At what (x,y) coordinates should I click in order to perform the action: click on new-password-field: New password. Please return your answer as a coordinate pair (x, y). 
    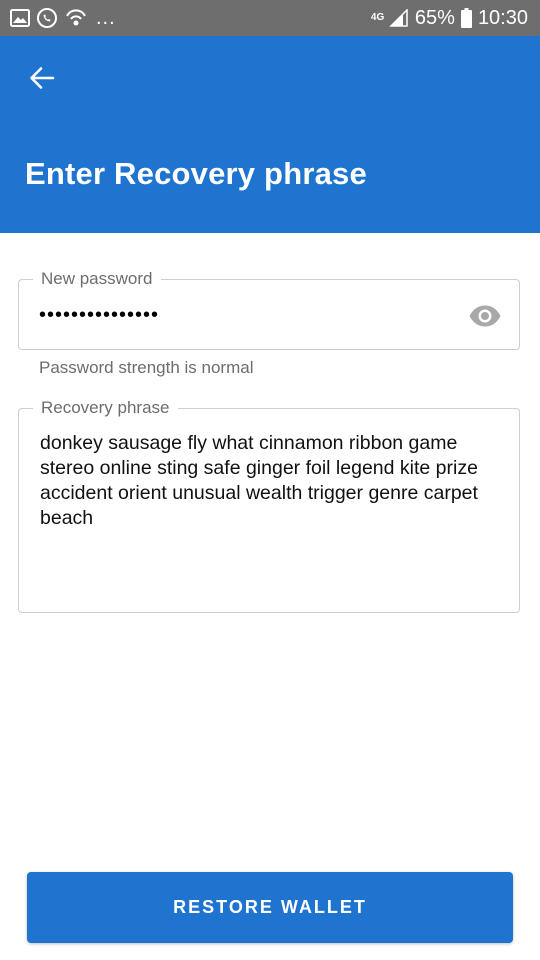
    Looking at the image, I should click on (269, 309).